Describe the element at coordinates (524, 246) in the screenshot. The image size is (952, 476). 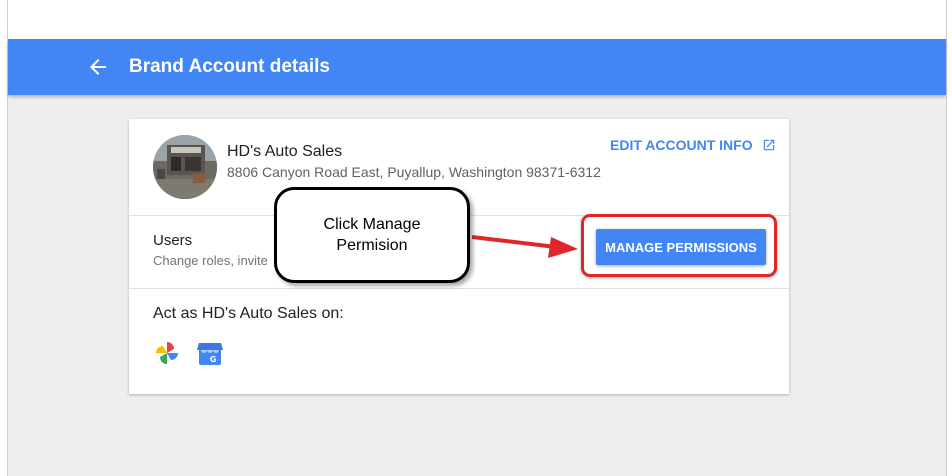
I see `annotation-arrow` at that location.